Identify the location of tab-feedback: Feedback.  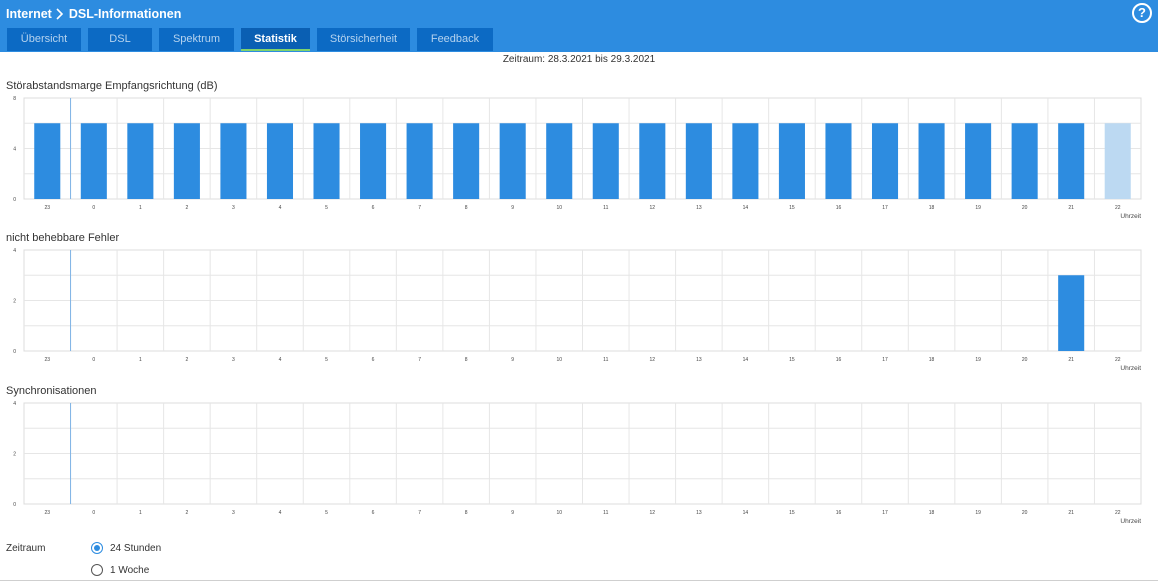
(455, 39).